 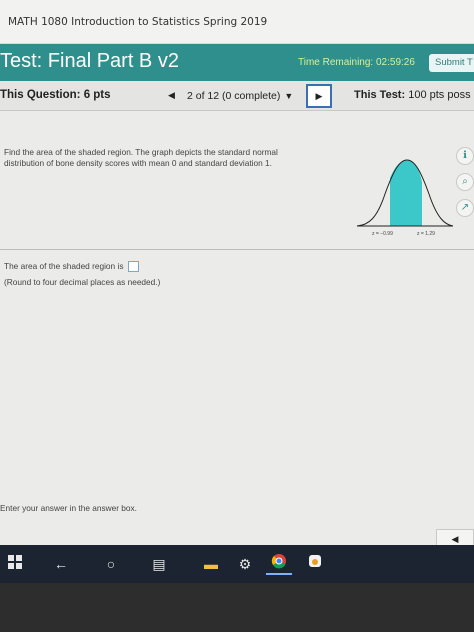 I want to click on previous-question-icon: ◀, so click(x=171, y=95).